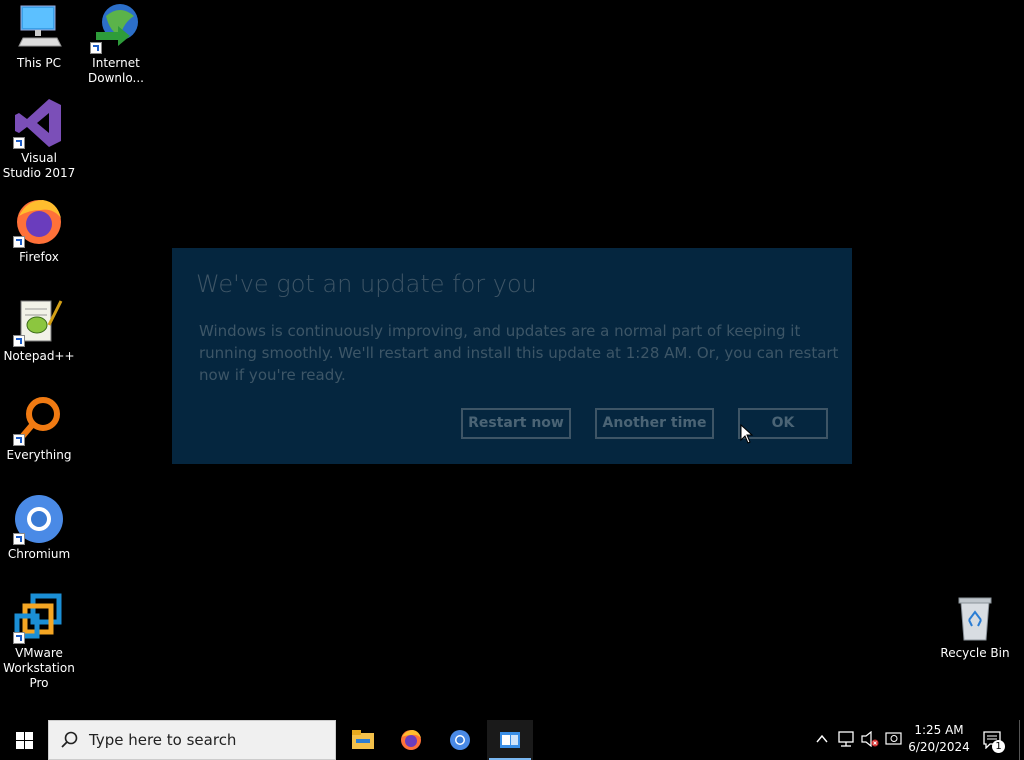 The width and height of the screenshot is (1024, 760). Describe the element at coordinates (163, 740) in the screenshot. I see `search-placeholder: Type here to search` at that location.